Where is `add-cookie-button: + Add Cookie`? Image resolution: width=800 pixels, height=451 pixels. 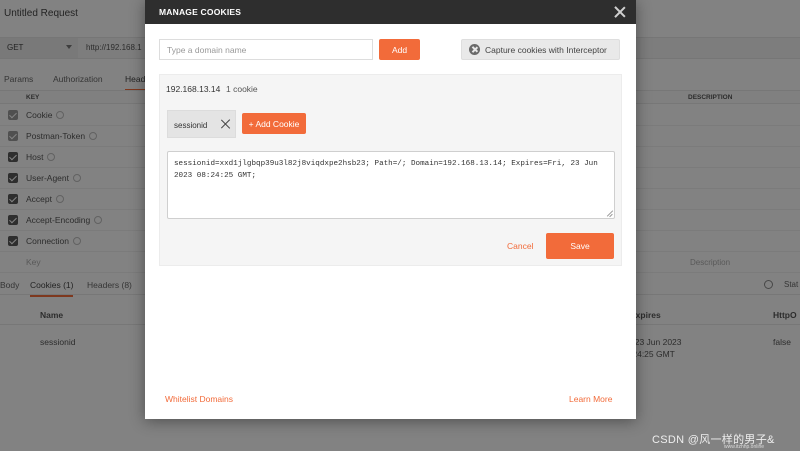 add-cookie-button: + Add Cookie is located at coordinates (274, 123).